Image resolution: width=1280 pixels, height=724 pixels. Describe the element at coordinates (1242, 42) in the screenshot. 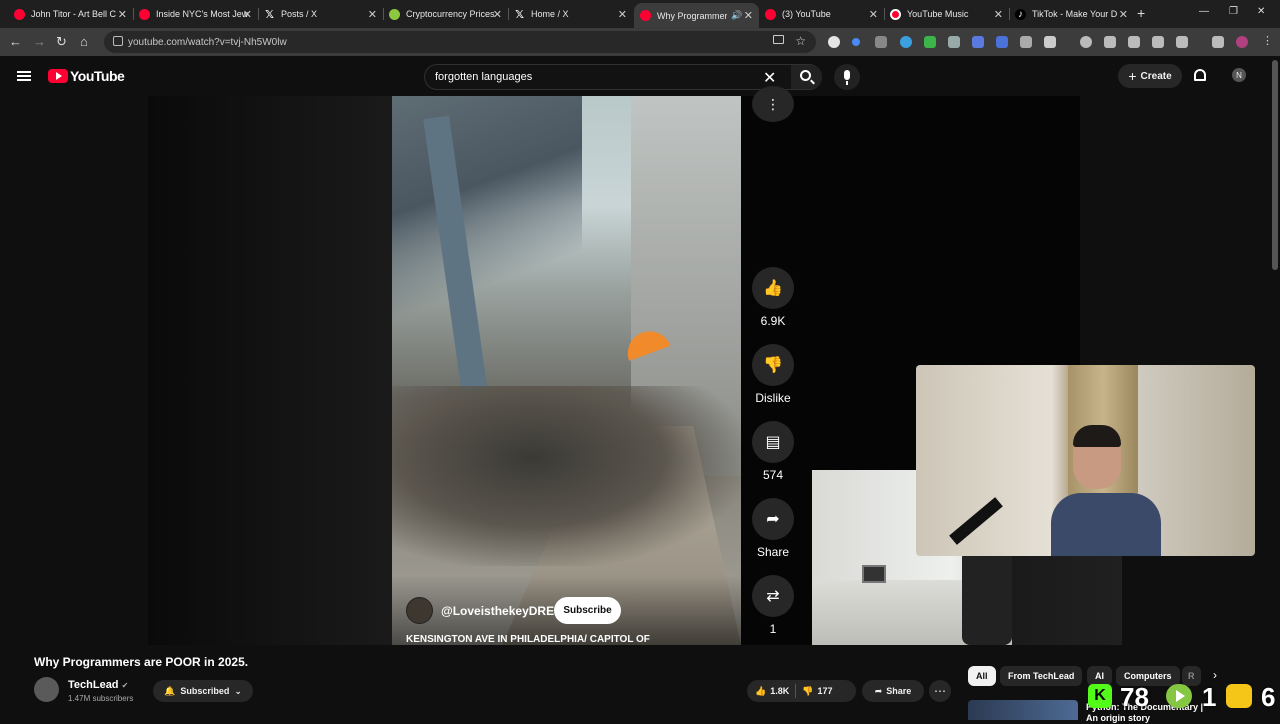

I see `profile-avatar` at that location.